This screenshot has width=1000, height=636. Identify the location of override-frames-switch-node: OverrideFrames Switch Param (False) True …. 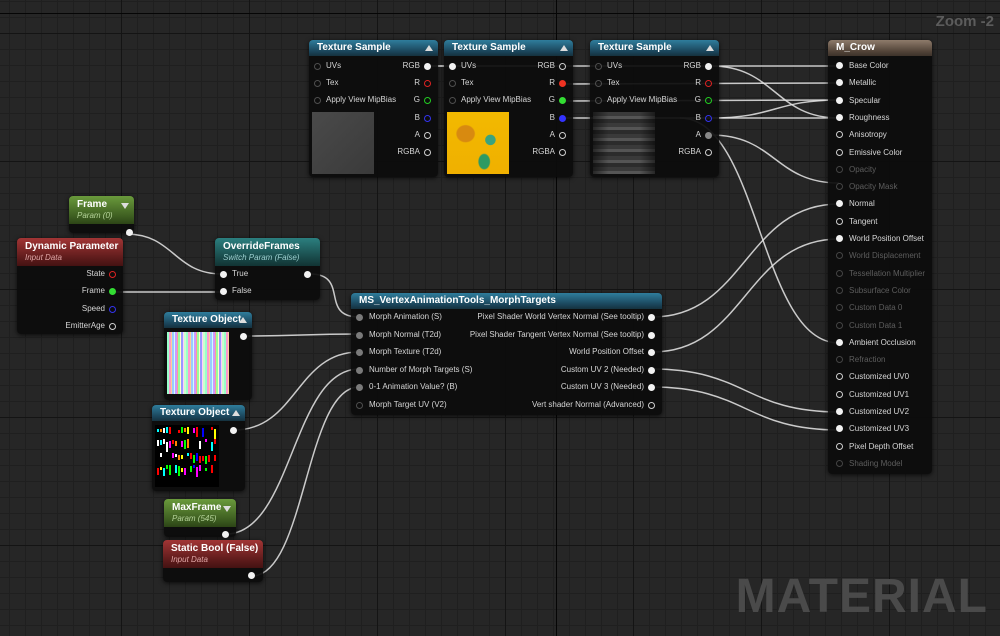
(267, 269).